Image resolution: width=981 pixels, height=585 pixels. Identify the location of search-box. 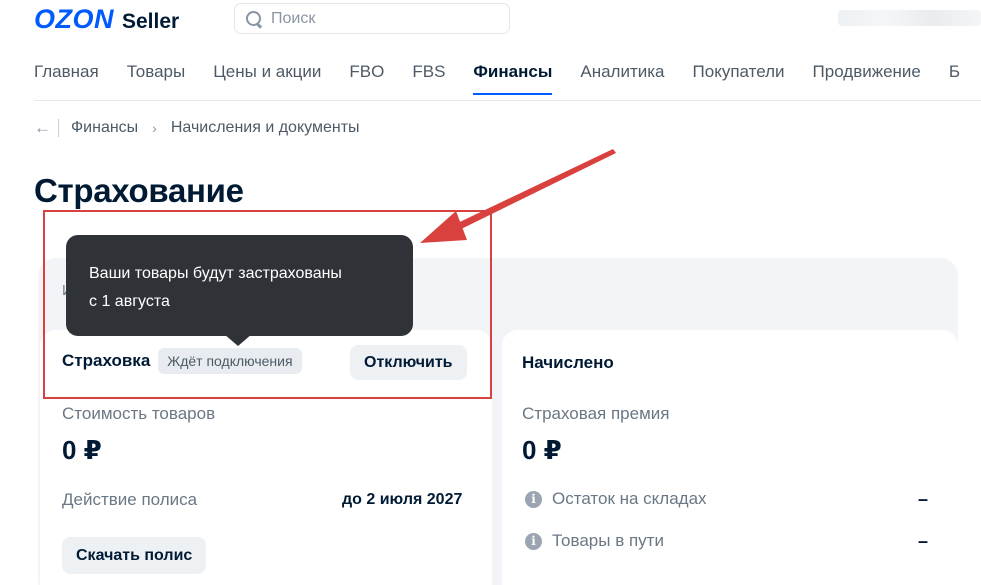
(372, 18).